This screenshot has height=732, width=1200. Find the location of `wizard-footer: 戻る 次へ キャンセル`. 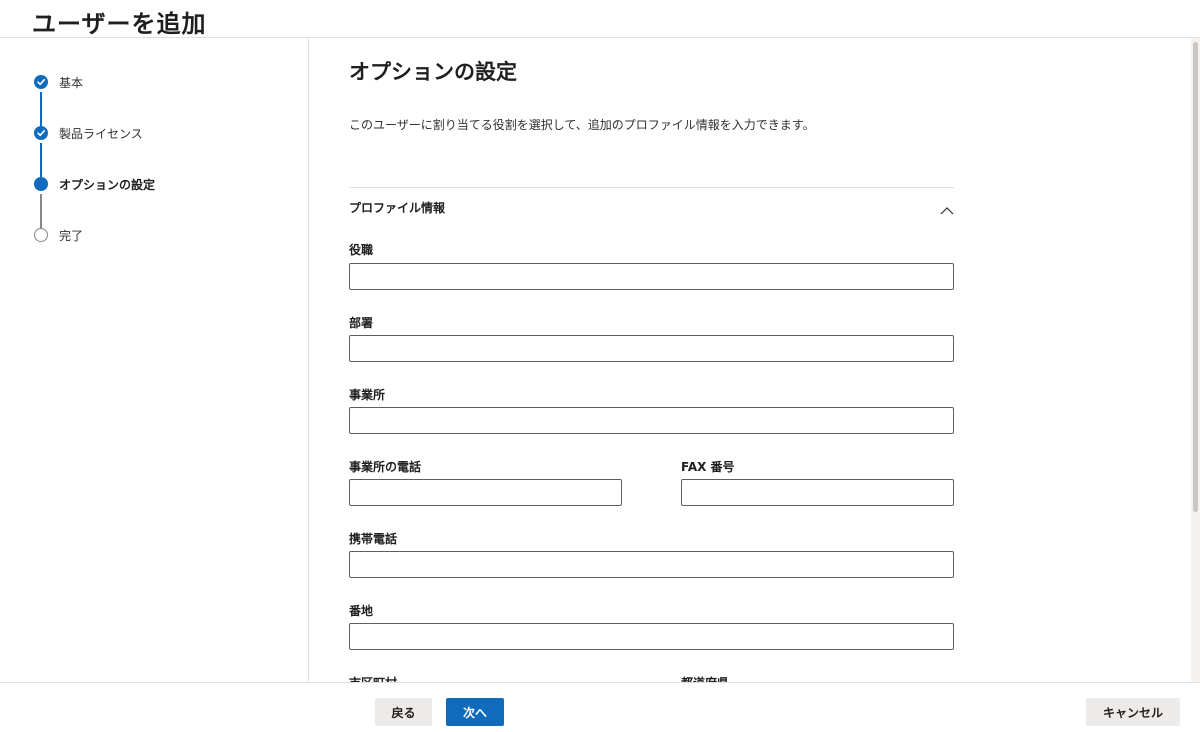

wizard-footer: 戻る 次へ キャンセル is located at coordinates (600, 707).